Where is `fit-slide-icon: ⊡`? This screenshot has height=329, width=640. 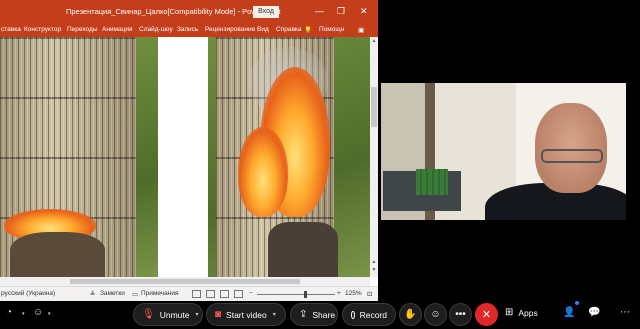 fit-slide-icon: ⊡ is located at coordinates (369, 294).